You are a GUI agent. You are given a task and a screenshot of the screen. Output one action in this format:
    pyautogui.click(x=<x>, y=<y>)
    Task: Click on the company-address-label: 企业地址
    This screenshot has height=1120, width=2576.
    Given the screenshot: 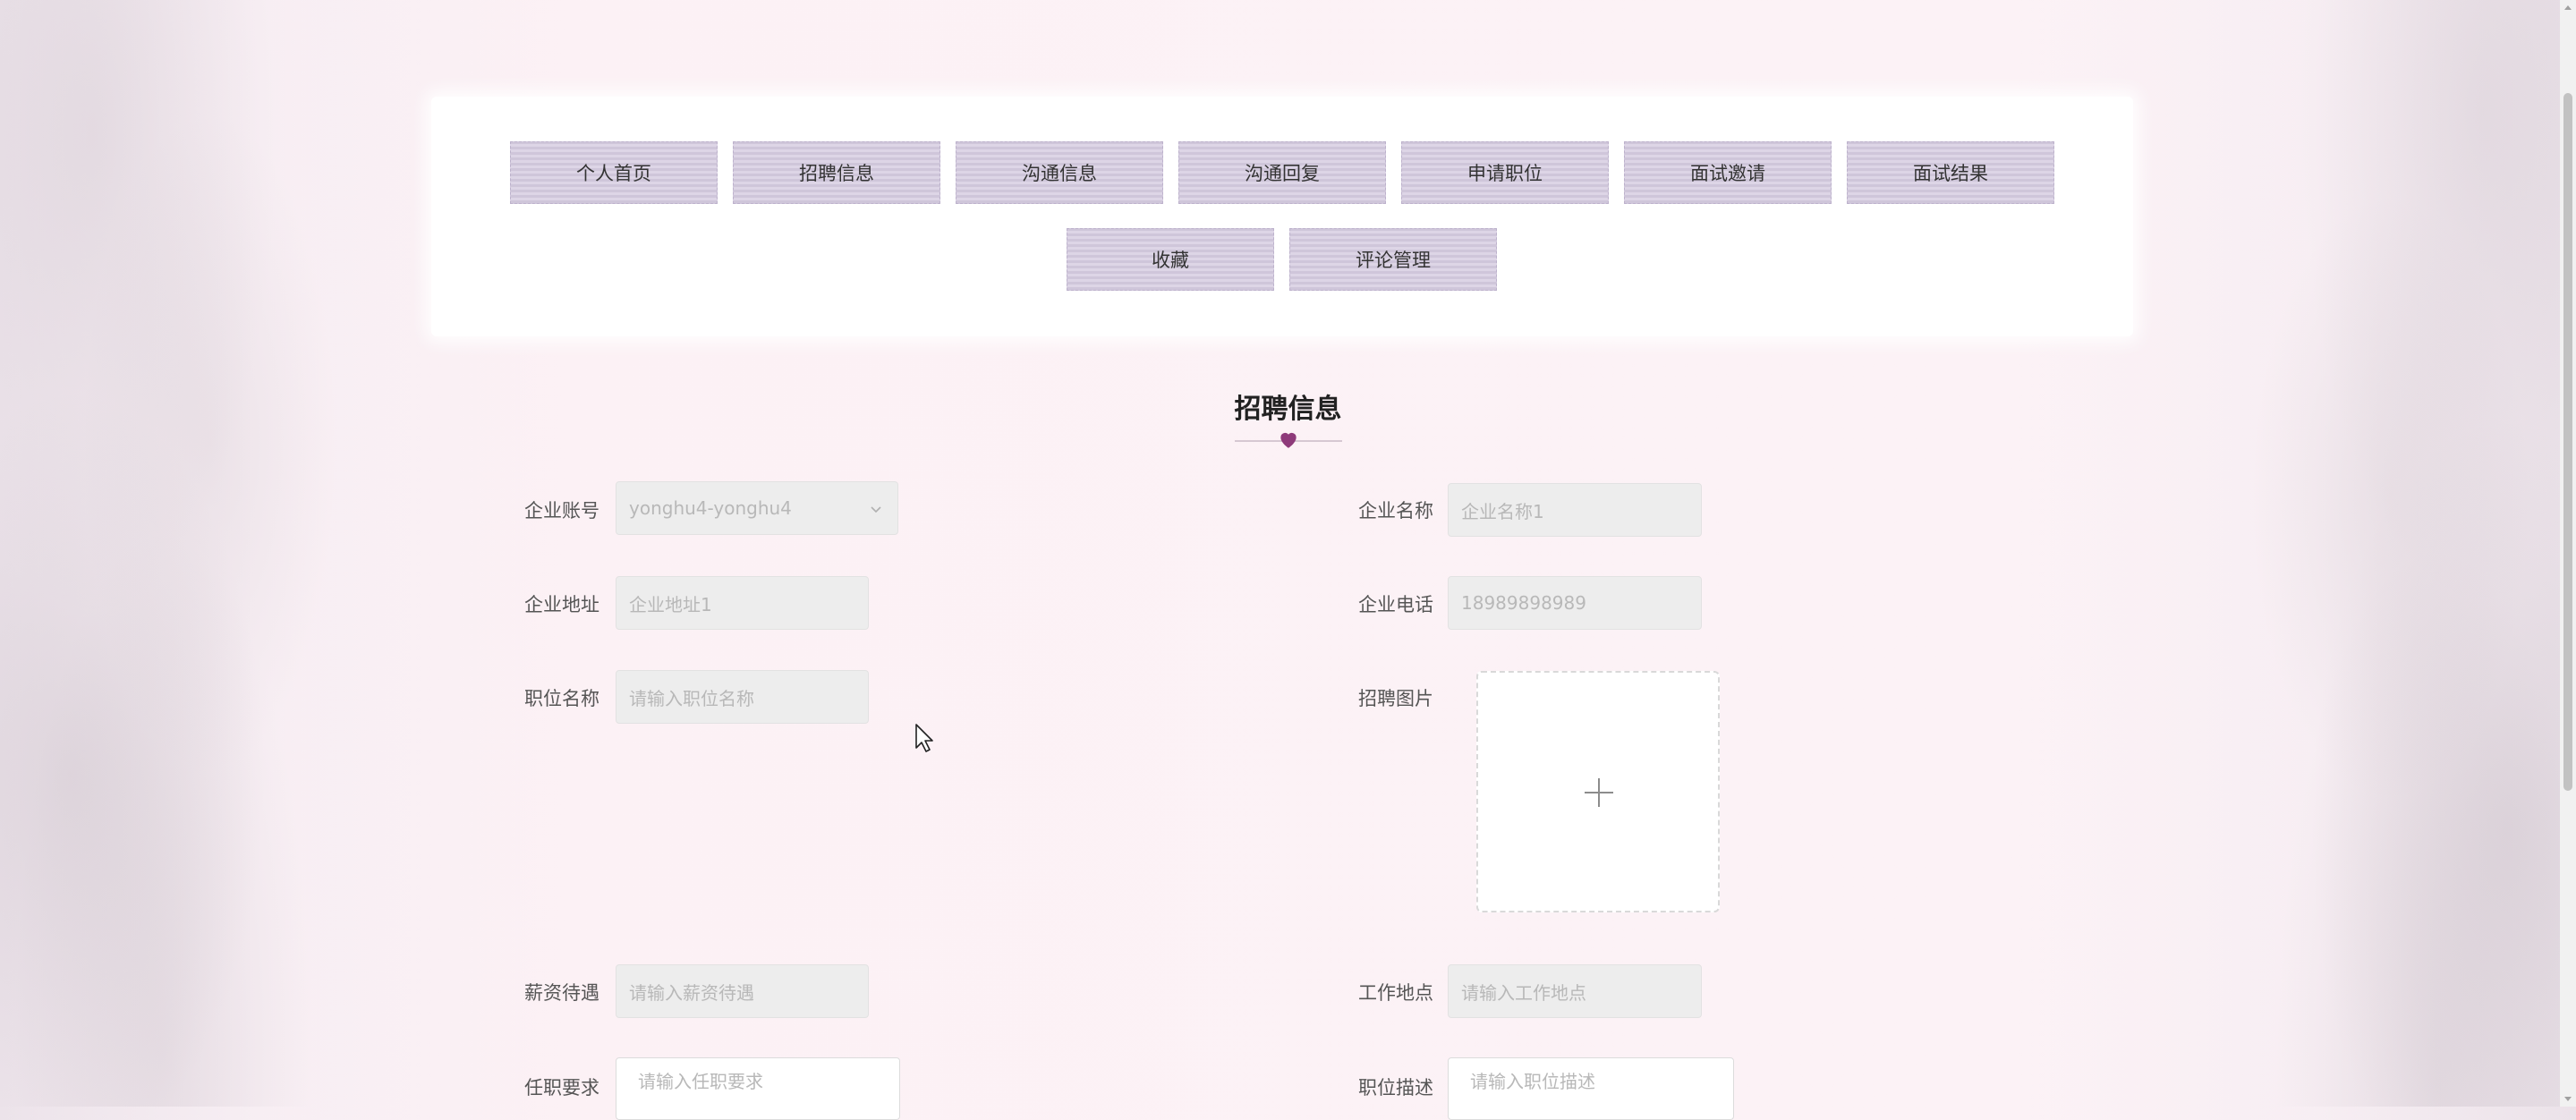 What is the action you would take?
    pyautogui.click(x=561, y=604)
    